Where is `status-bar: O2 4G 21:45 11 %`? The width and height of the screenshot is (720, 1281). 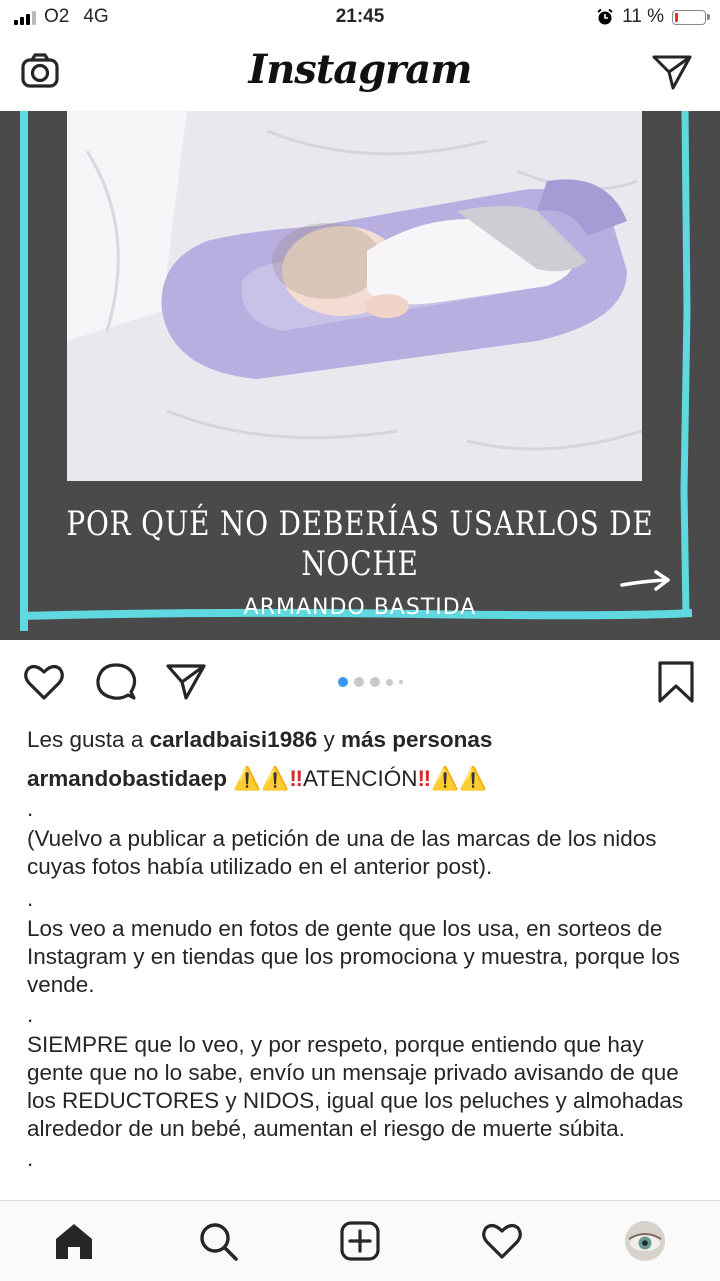
status-bar: O2 4G 21:45 11 % is located at coordinates (360, 18).